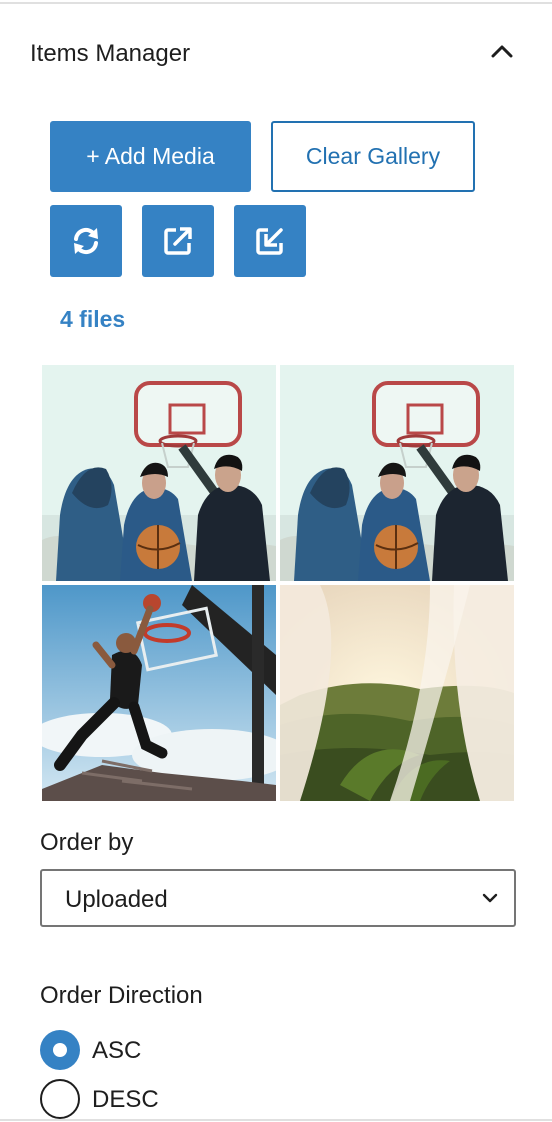 This screenshot has width=552, height=1122. What do you see at coordinates (150, 156) in the screenshot?
I see `add-media-button: + Add Media` at bounding box center [150, 156].